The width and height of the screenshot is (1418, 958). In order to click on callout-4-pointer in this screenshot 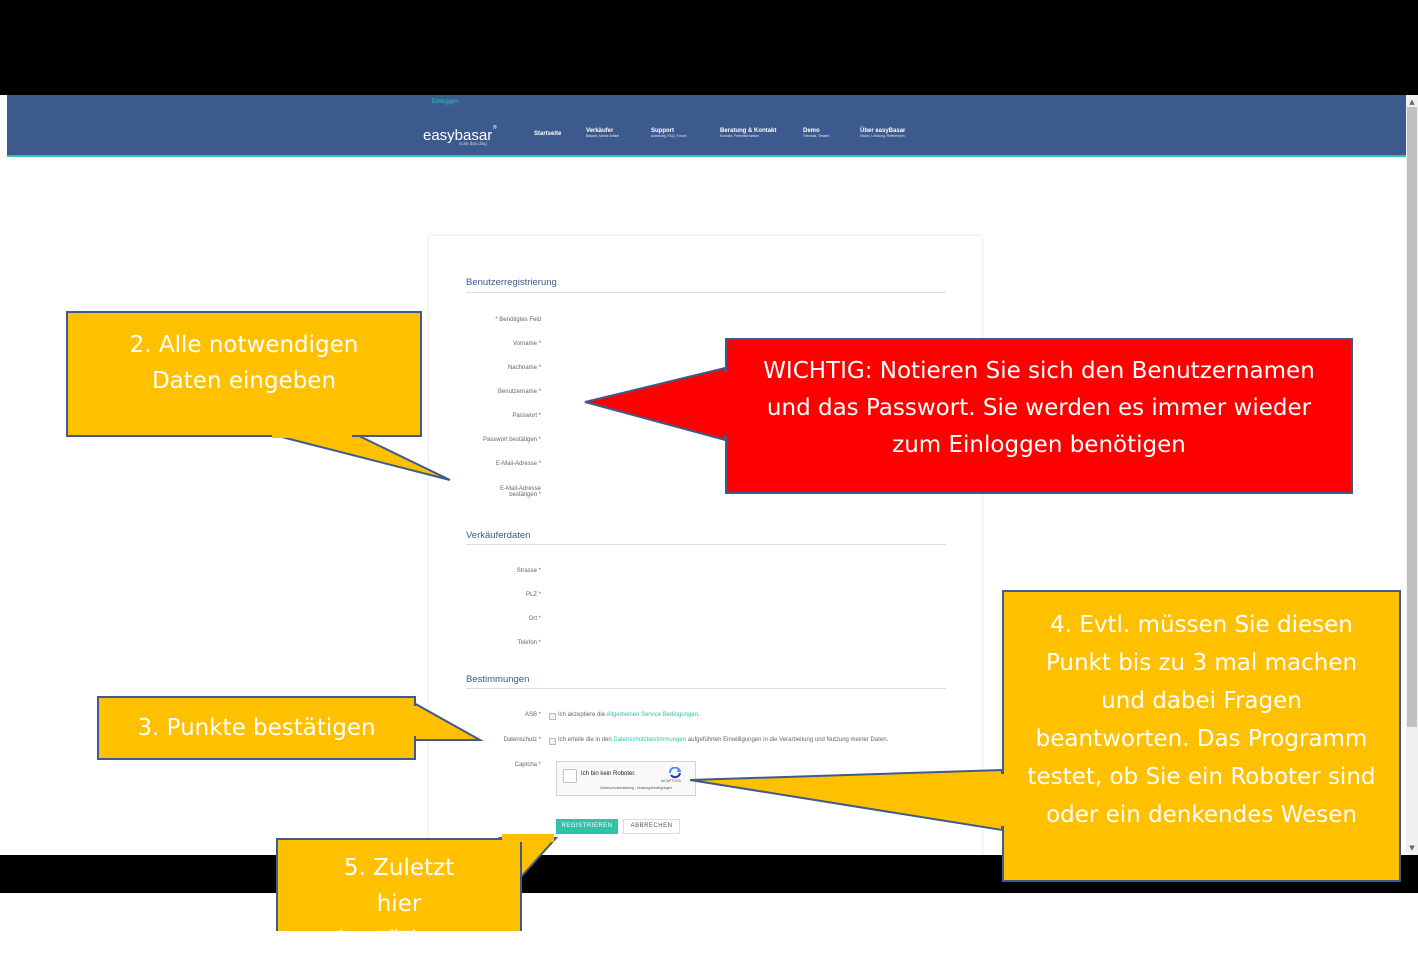, I will do `click(846, 800)`.